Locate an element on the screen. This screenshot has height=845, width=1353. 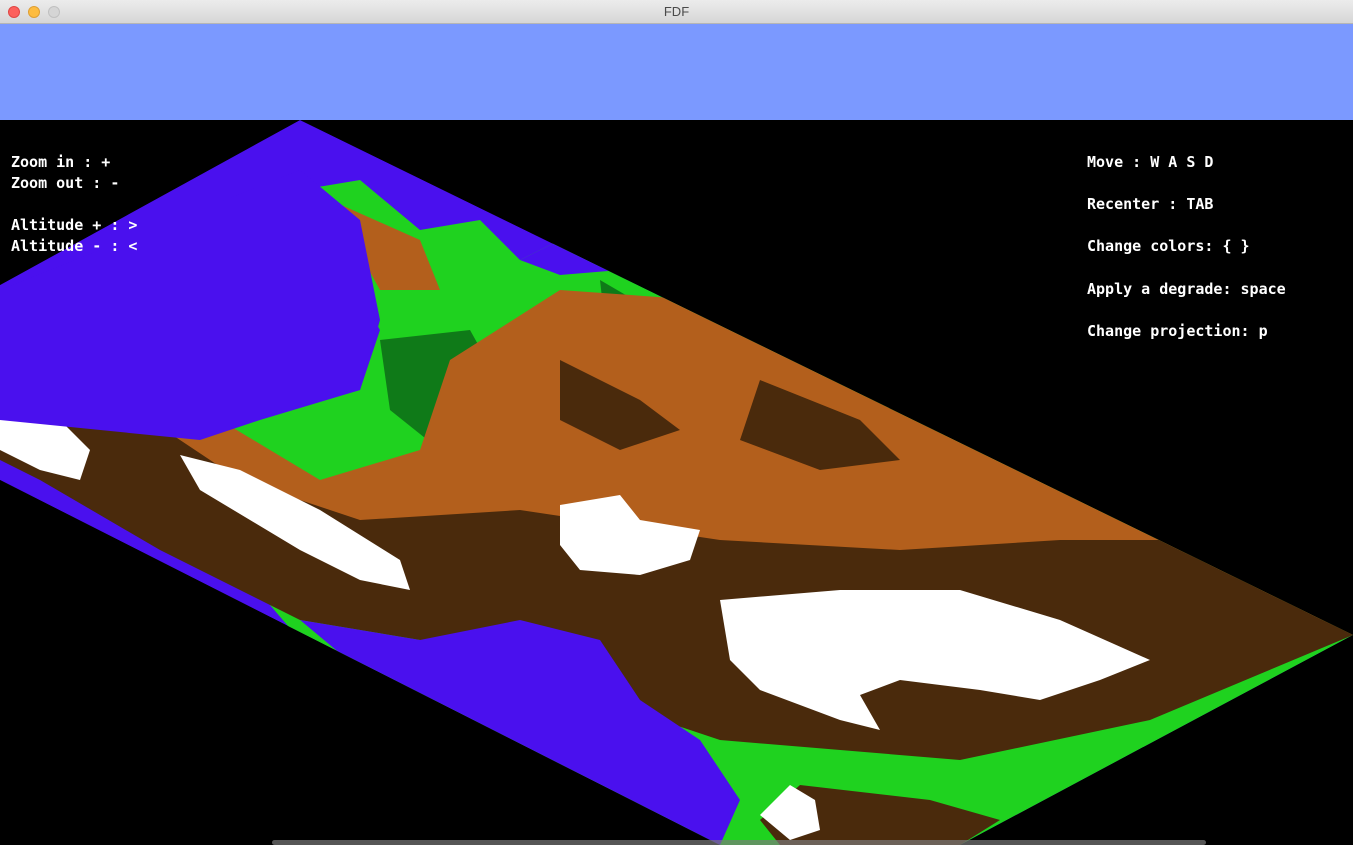
title-bar: FDF is located at coordinates (676, 12).